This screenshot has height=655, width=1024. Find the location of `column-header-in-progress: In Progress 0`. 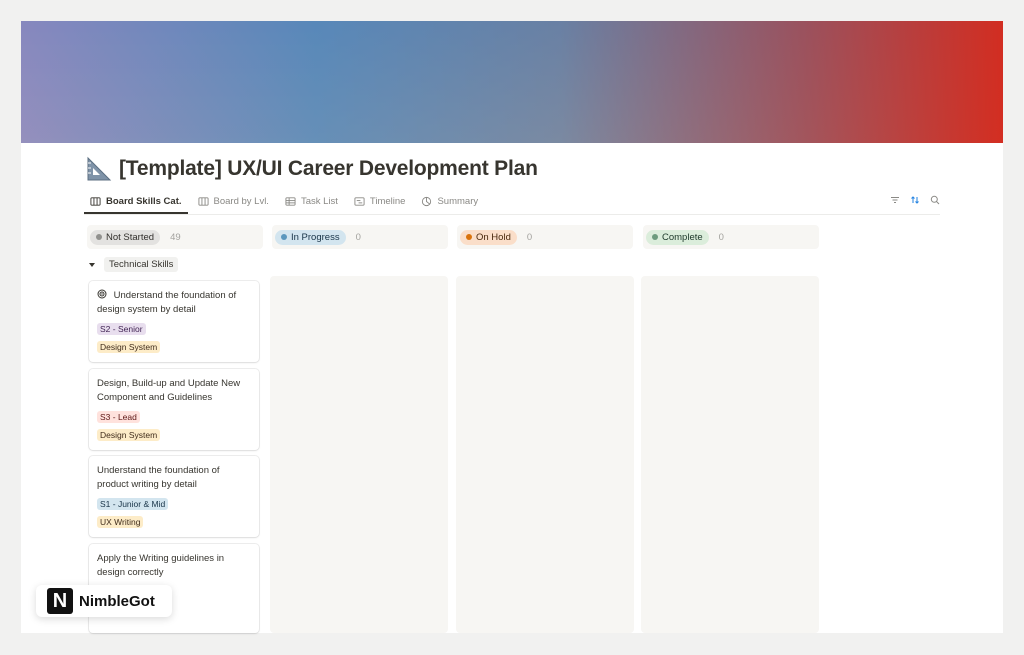

column-header-in-progress: In Progress 0 is located at coordinates (360, 237).